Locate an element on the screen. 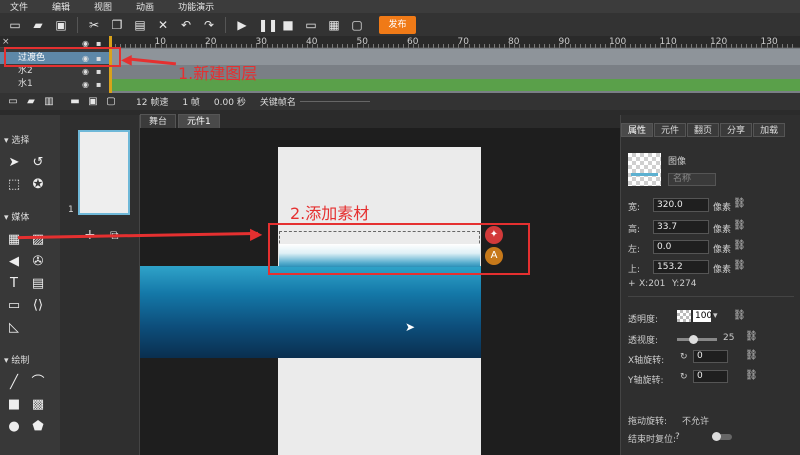  rounded-rect-icon: ▩ is located at coordinates (38, 405).